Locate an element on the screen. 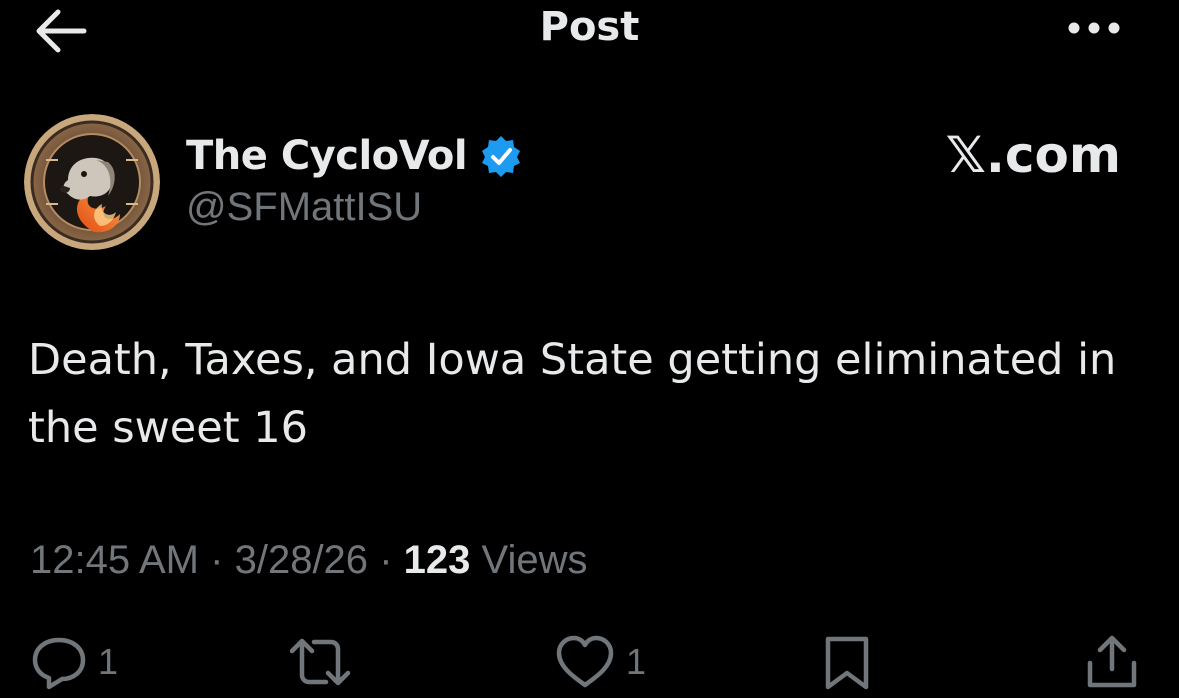  heart-icon is located at coordinates (585, 661).